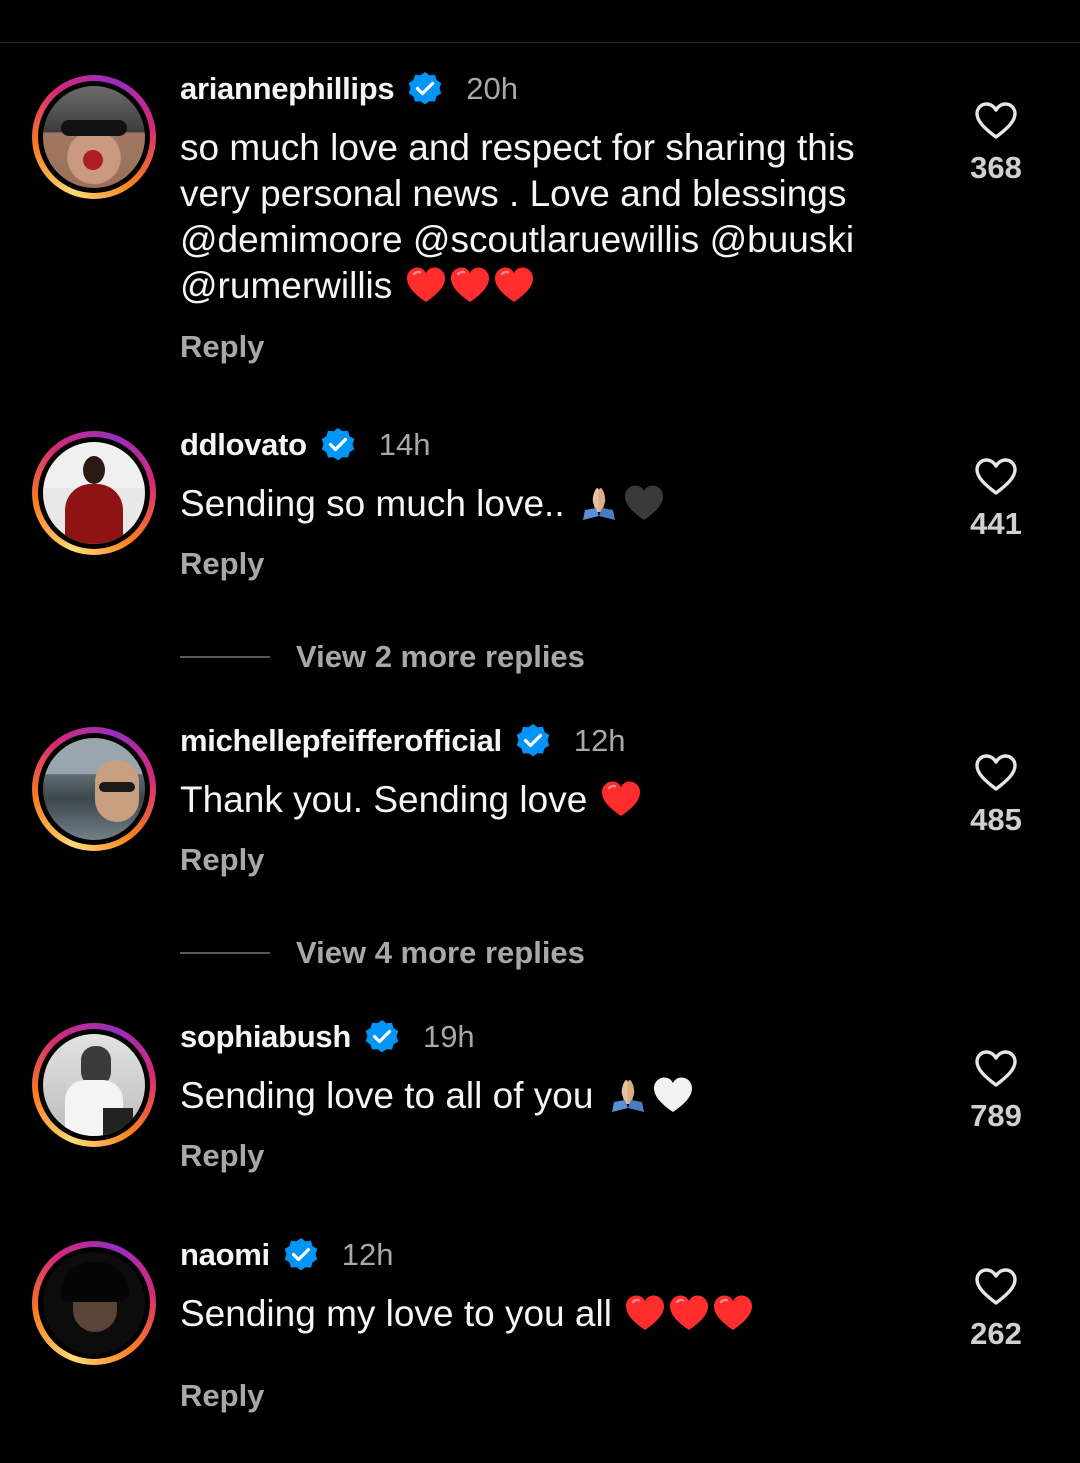 This screenshot has height=1463, width=1080. What do you see at coordinates (550, 504) in the screenshot?
I see `comment-text: Sending so much love..` at bounding box center [550, 504].